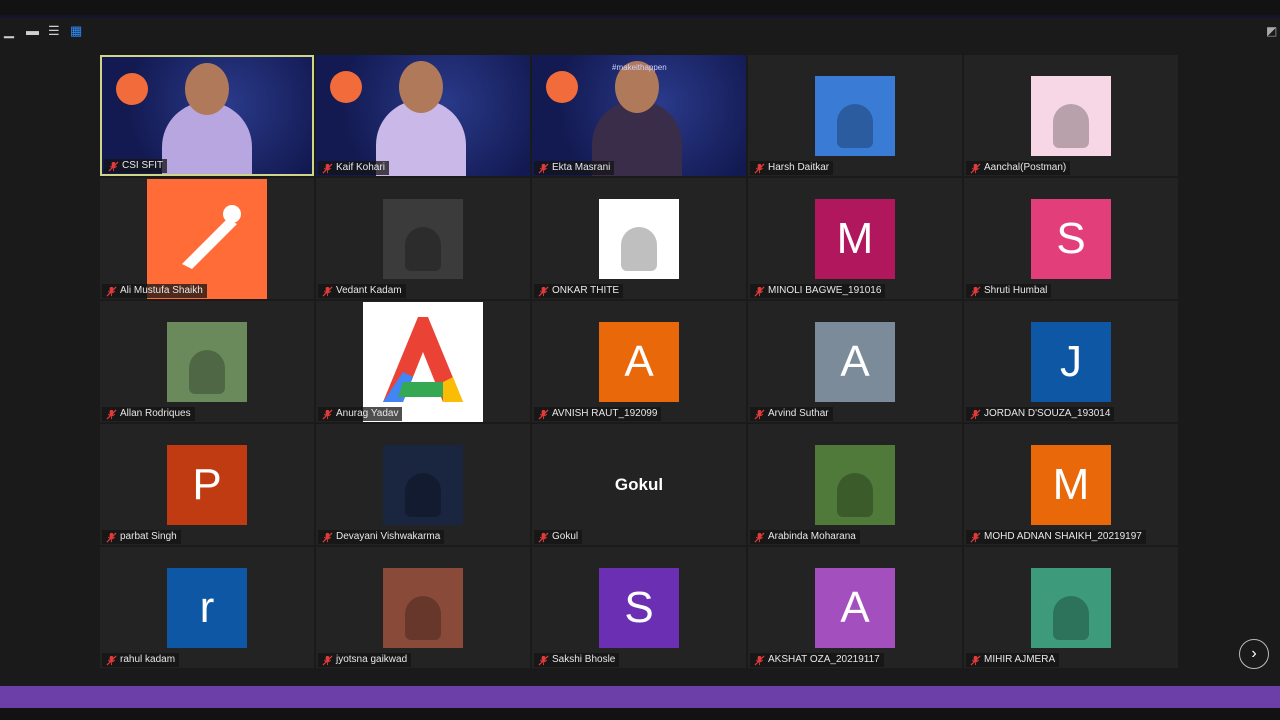  Describe the element at coordinates (1063, 536) in the screenshot. I see `participant-name: MOHD ADNAN SHAIKH_20219197` at that location.